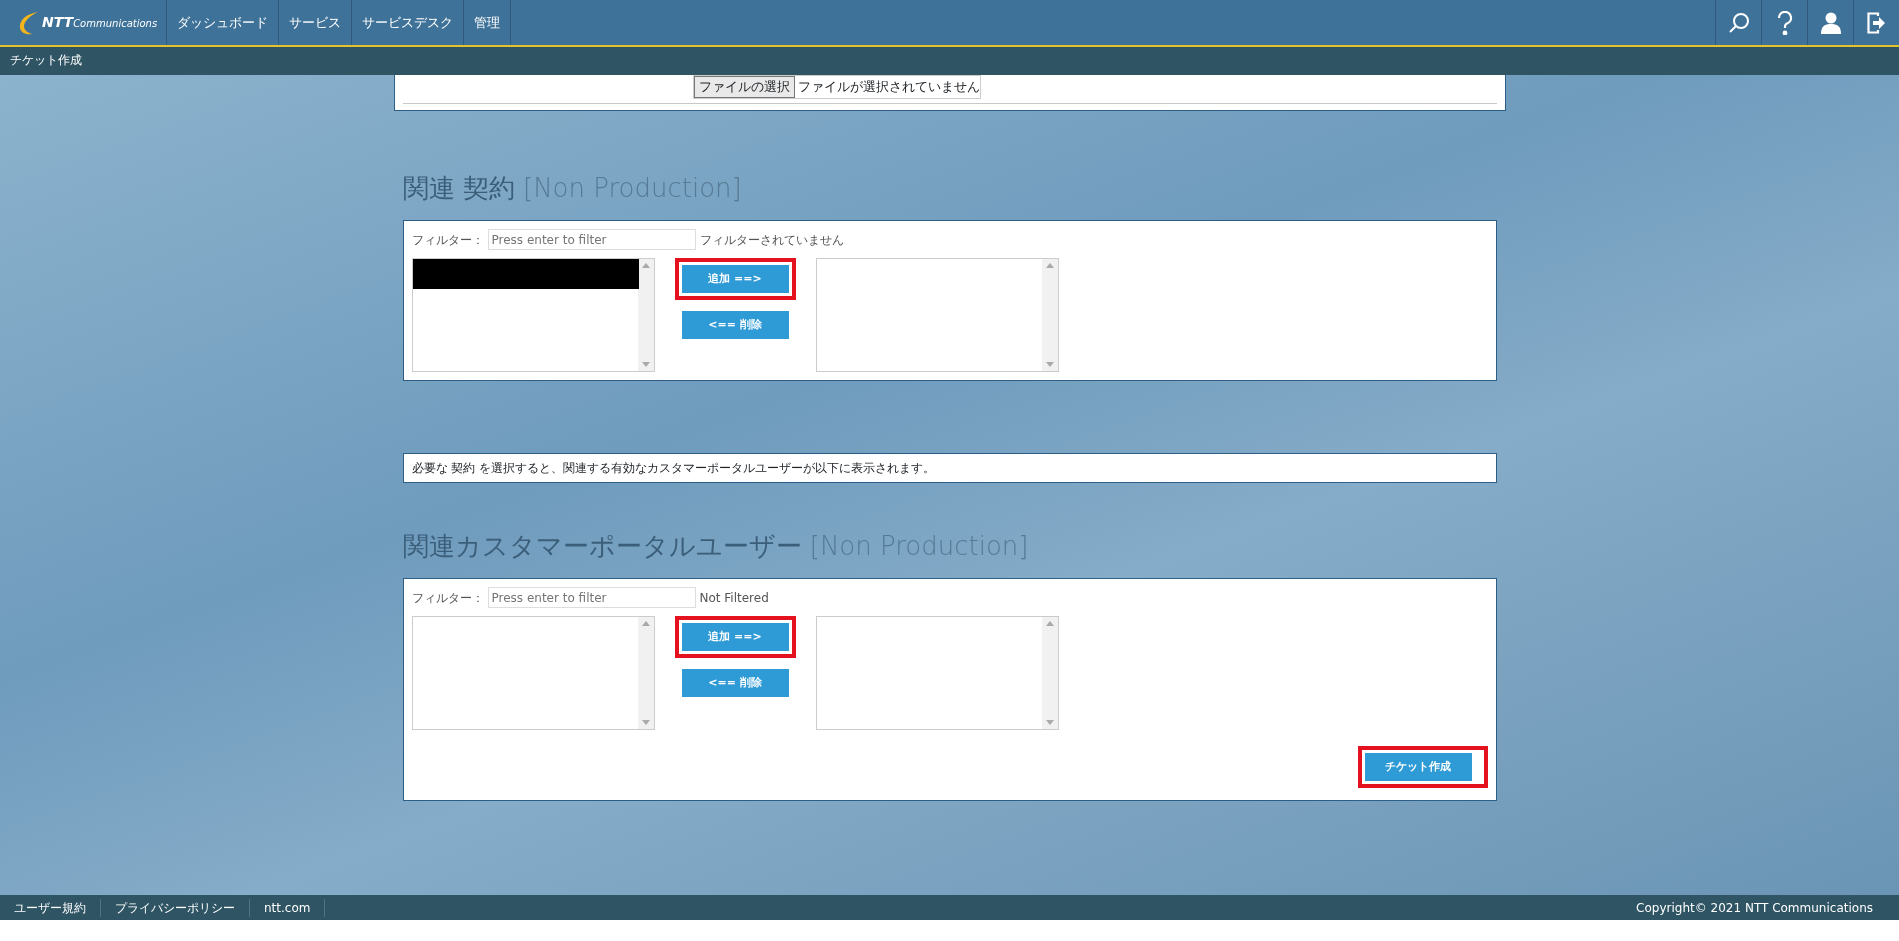 The image size is (1899, 941). What do you see at coordinates (734, 598) in the screenshot?
I see `filter-status: Not Filtered` at bounding box center [734, 598].